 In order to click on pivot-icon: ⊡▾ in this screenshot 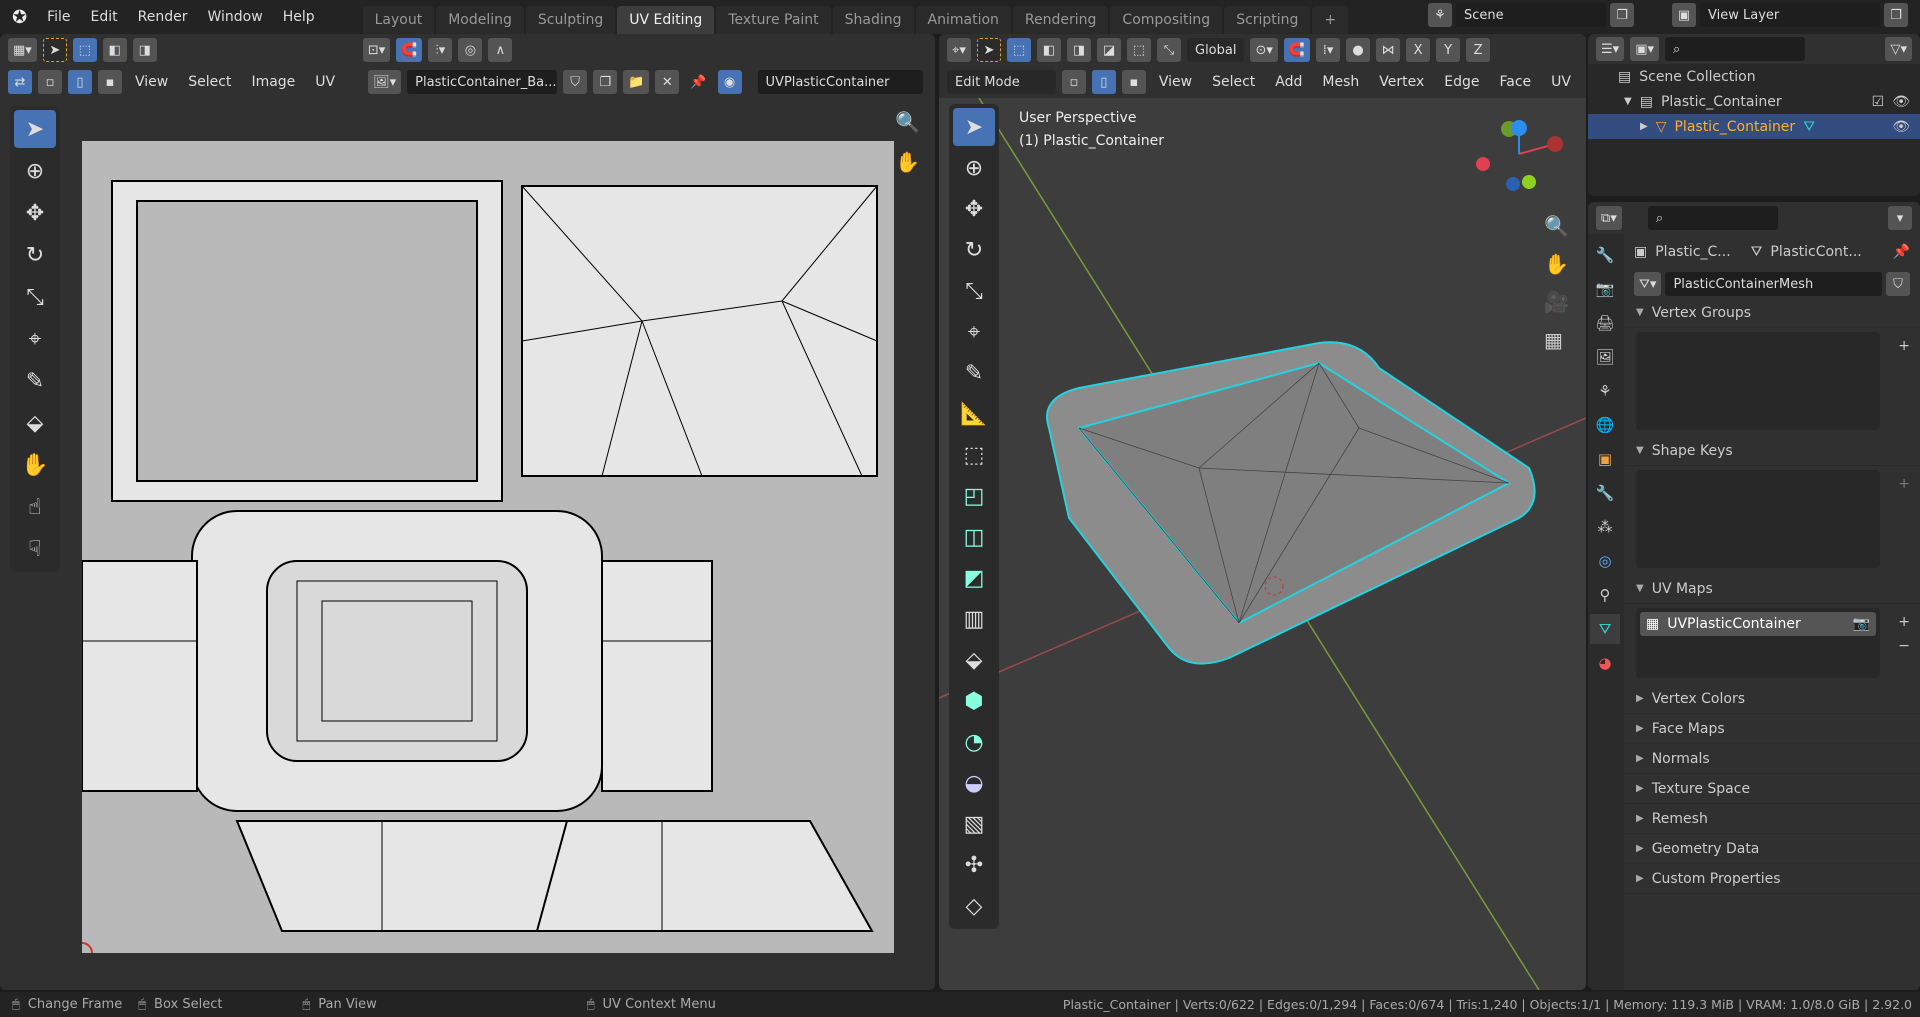, I will do `click(376, 50)`.